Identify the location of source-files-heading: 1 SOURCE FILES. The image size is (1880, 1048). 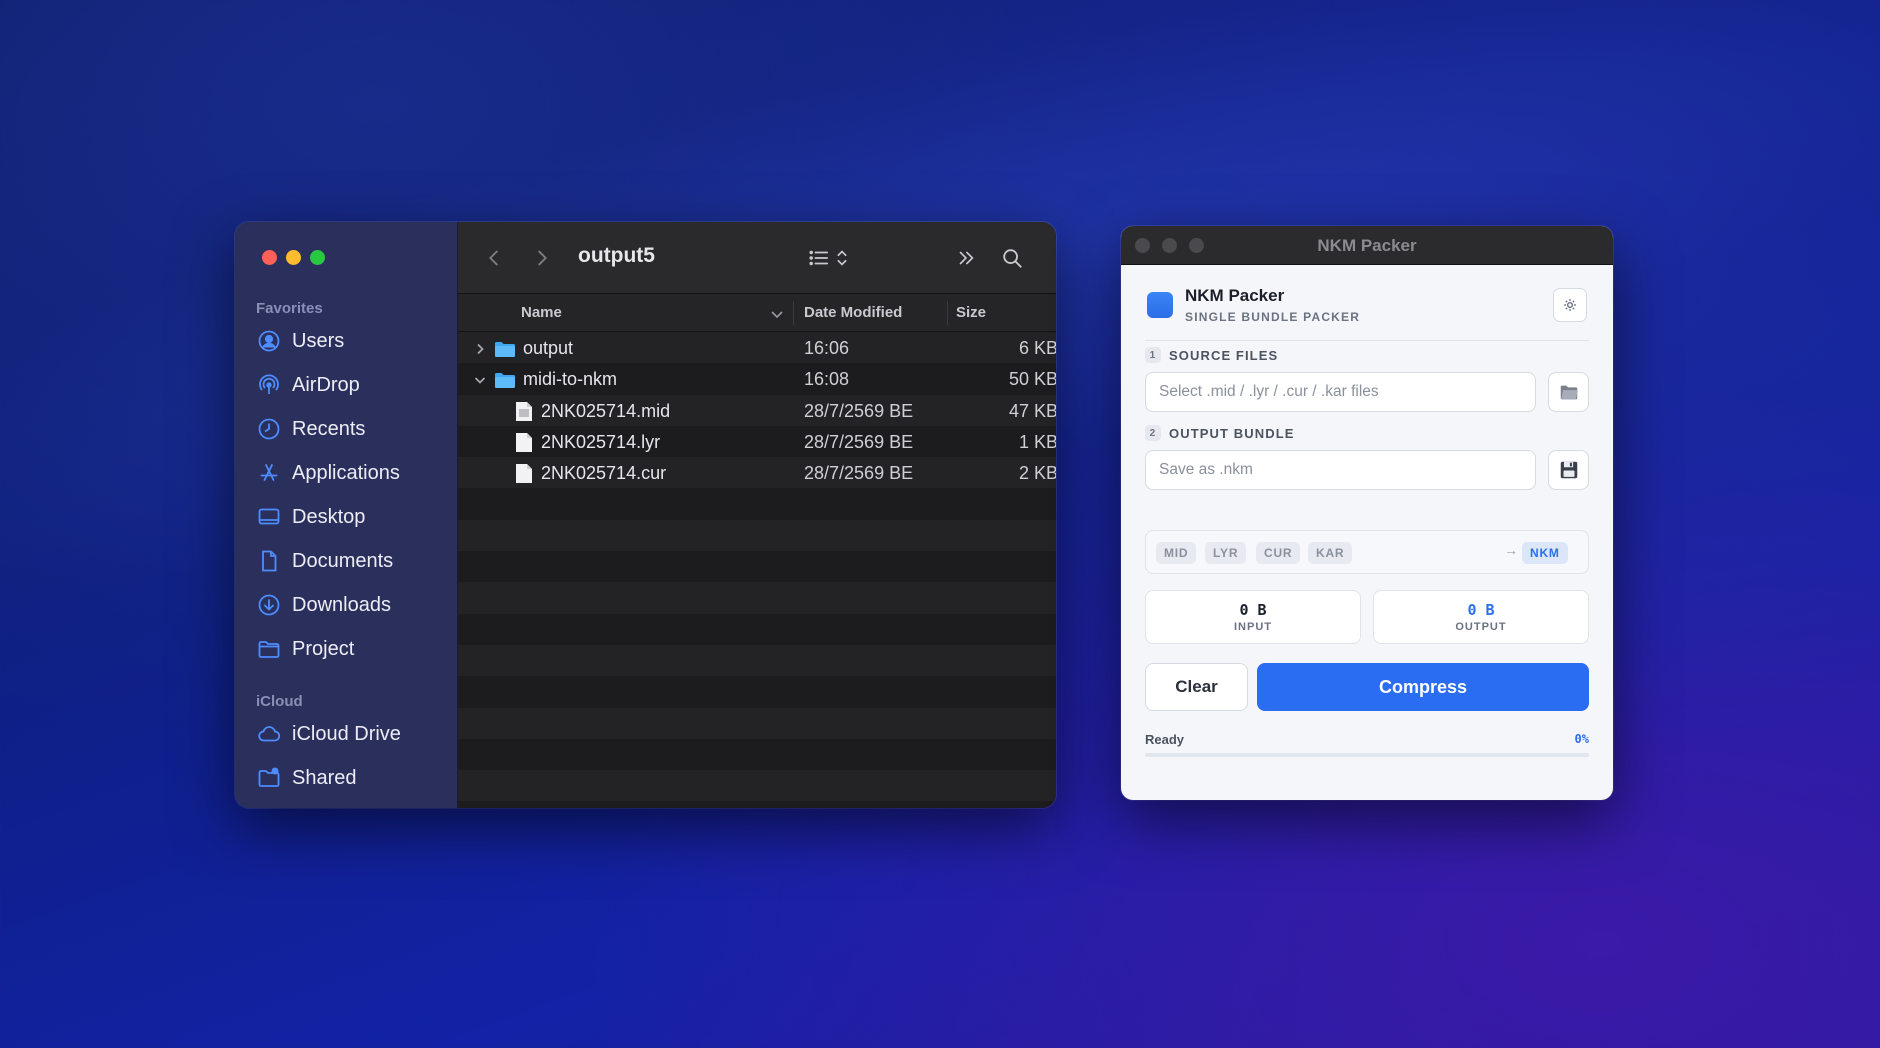
(1211, 355).